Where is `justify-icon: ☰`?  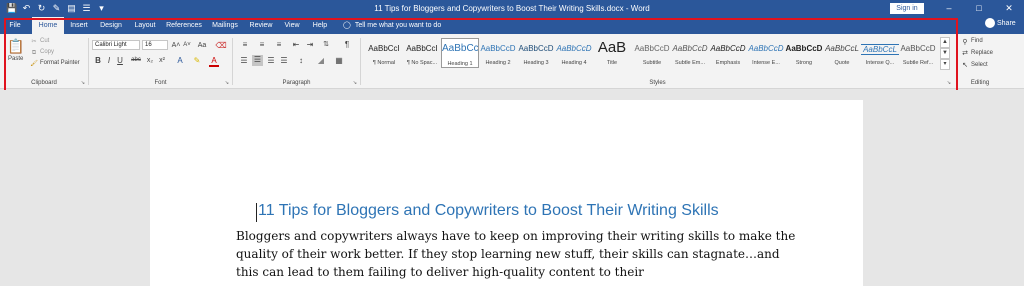 justify-icon: ☰ is located at coordinates (284, 60).